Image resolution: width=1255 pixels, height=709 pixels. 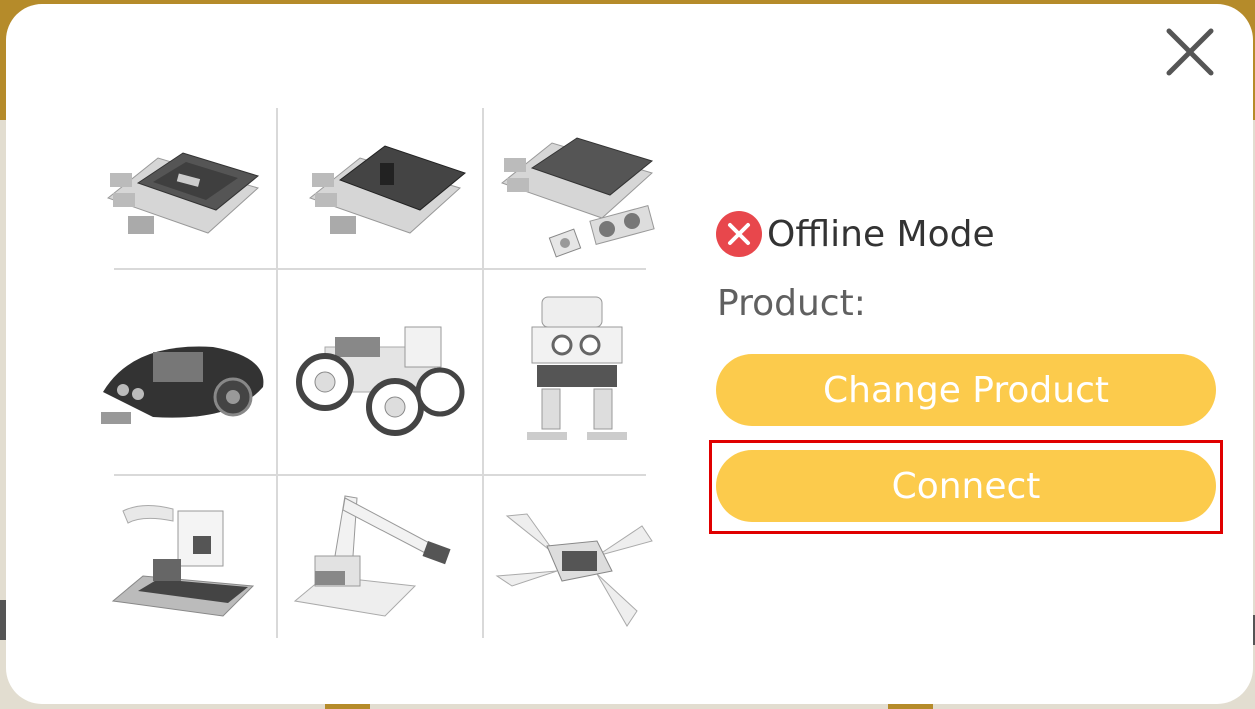 What do you see at coordinates (966, 390) in the screenshot?
I see `change-product-button: Change Product` at bounding box center [966, 390].